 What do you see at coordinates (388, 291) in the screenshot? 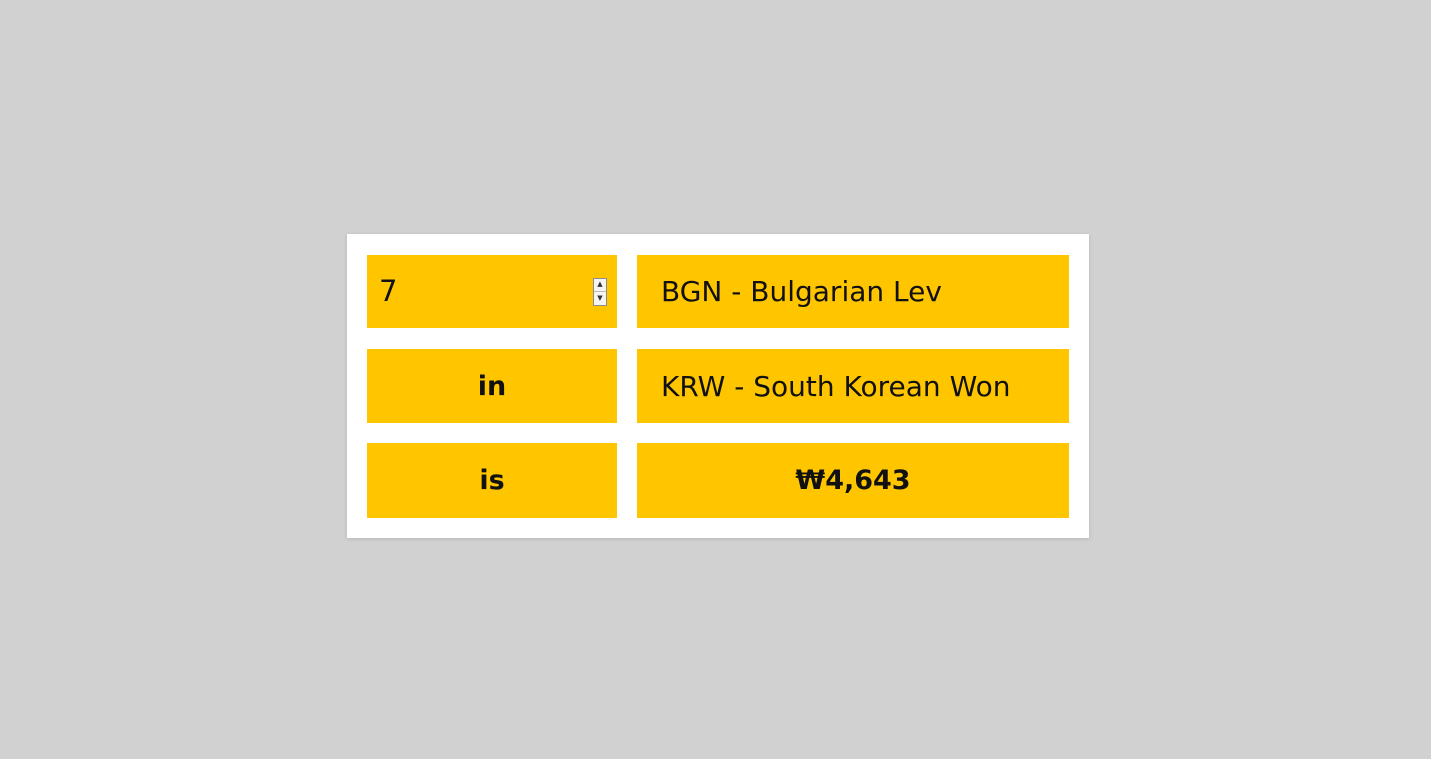
I see `amount-value: 7` at bounding box center [388, 291].